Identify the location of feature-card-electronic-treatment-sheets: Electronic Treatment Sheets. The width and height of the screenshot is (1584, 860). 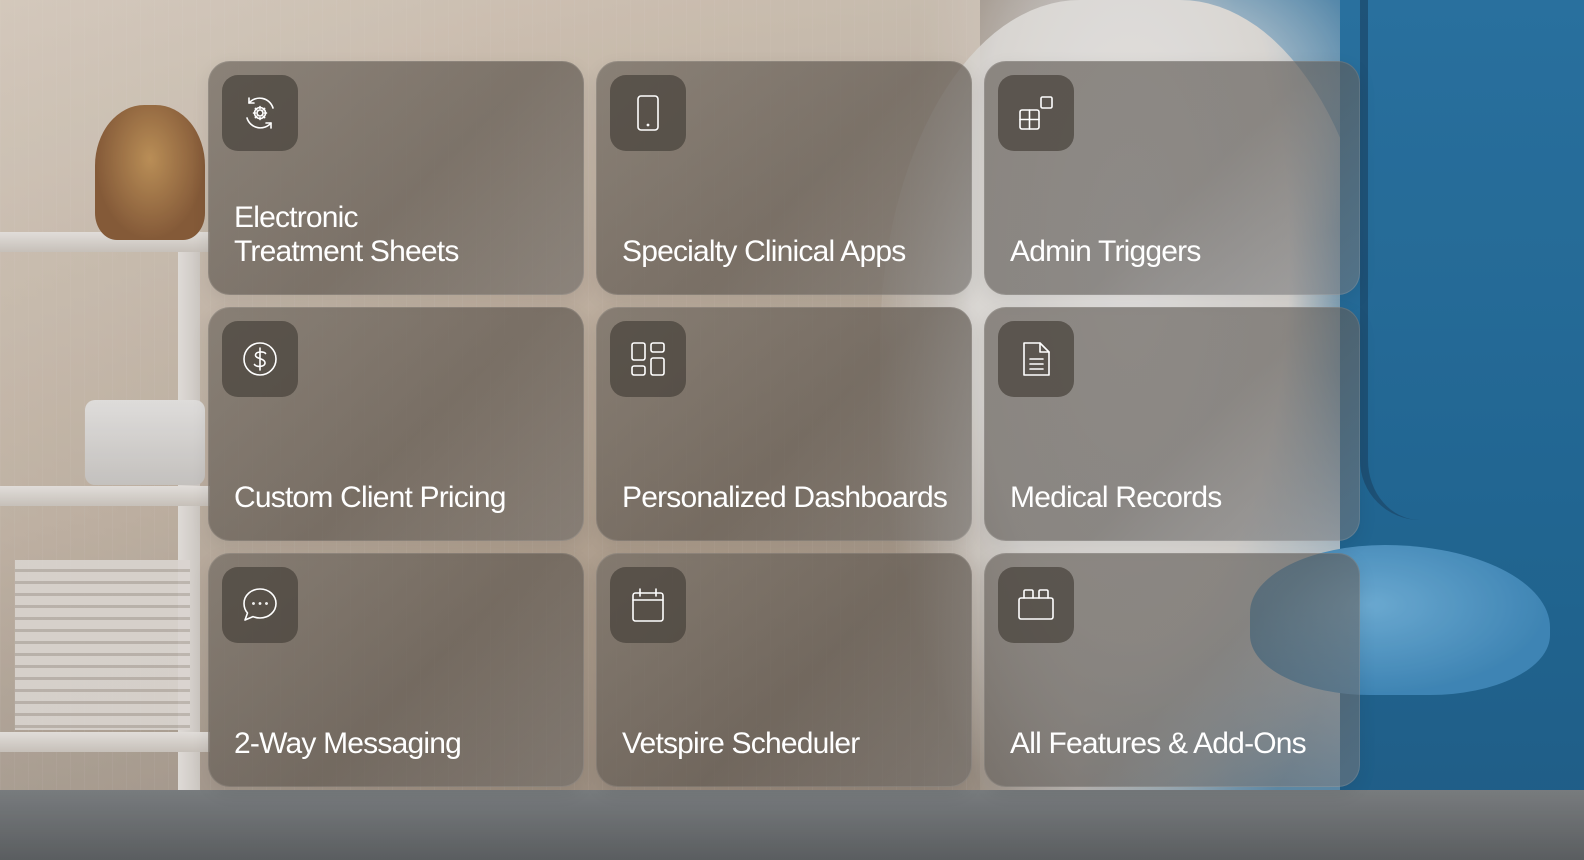
(396, 178).